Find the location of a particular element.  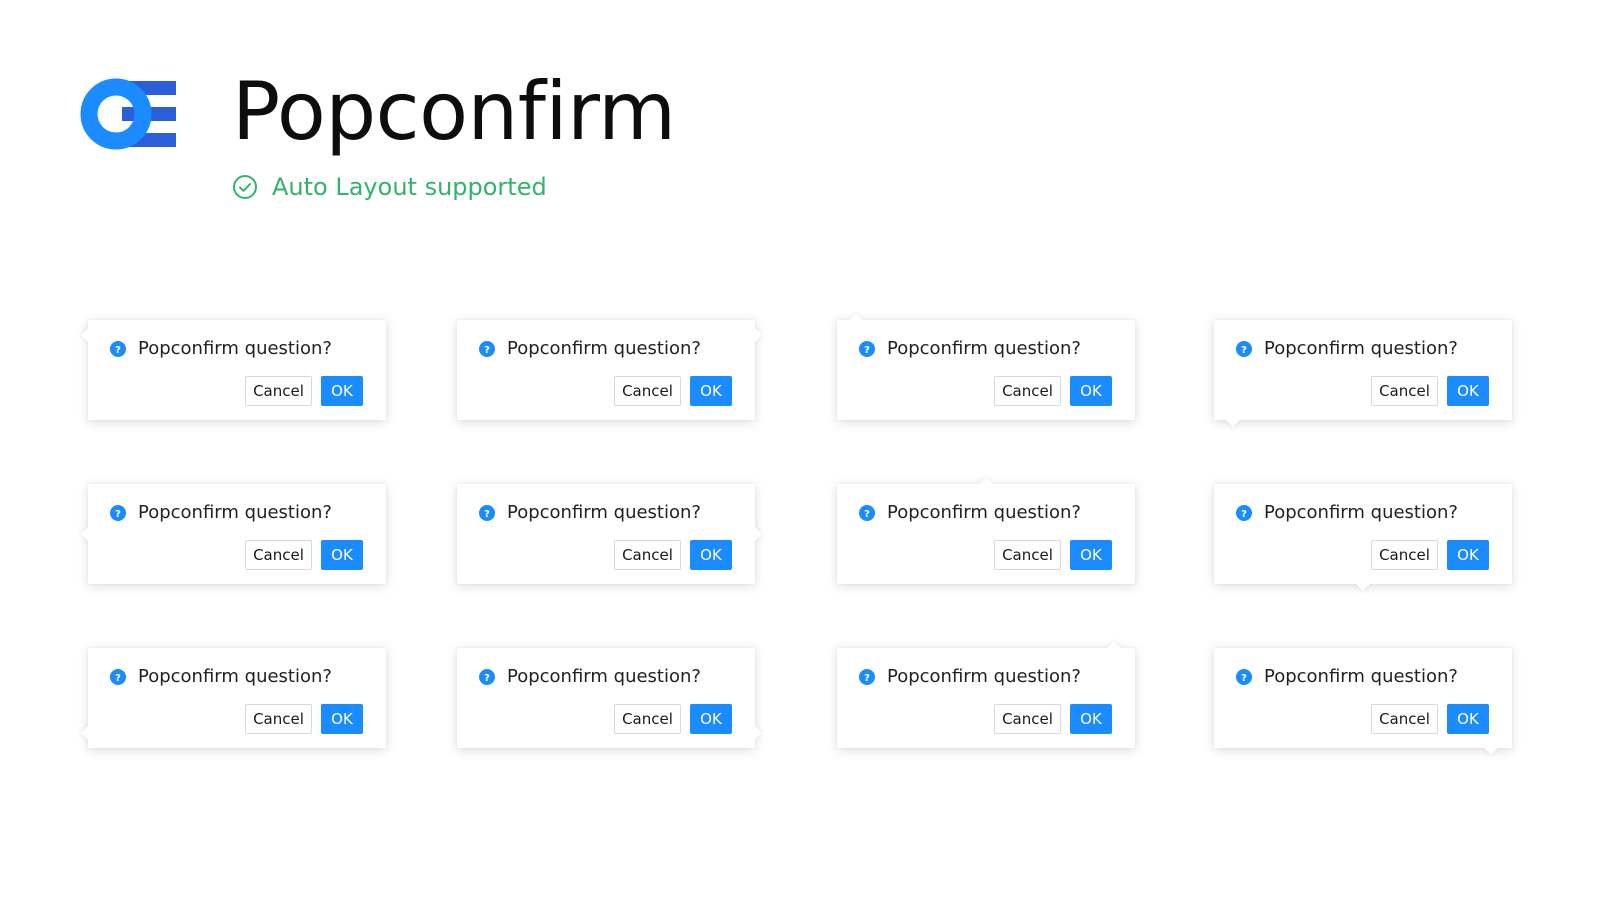

popconfirm-bottom: ? Popconfirm question? Cancel OK is located at coordinates (1363, 538).